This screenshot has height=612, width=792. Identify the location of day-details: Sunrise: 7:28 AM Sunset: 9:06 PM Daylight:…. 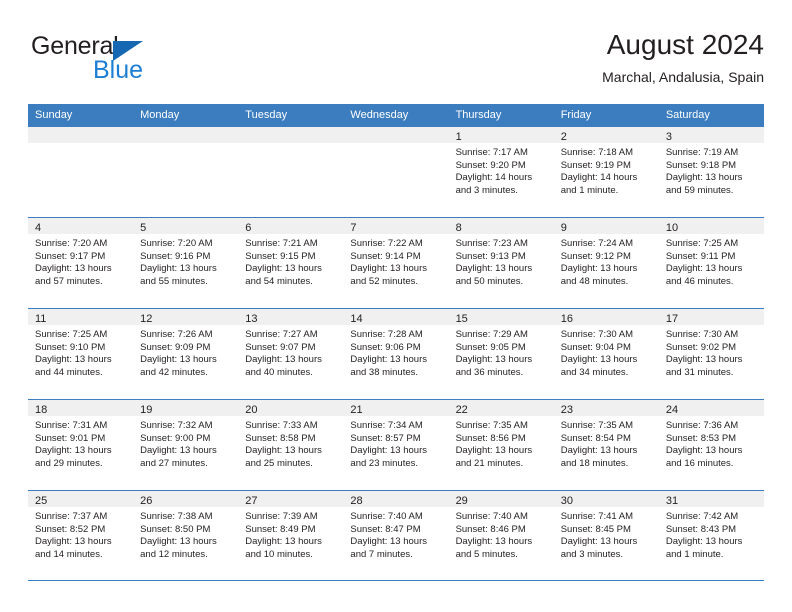
(395, 352).